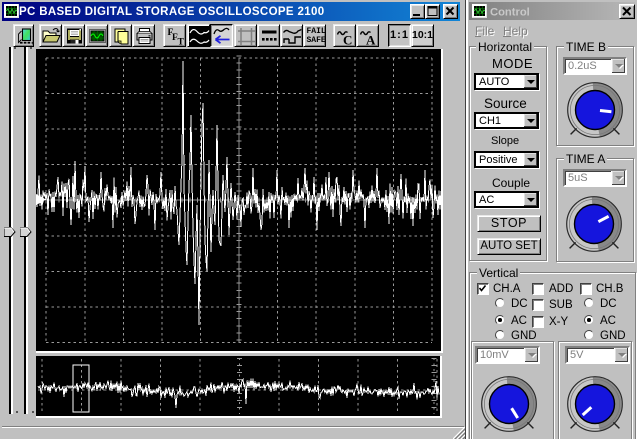 Image resolution: width=637 pixels, height=439 pixels. I want to click on svg-text: A, so click(371, 40).